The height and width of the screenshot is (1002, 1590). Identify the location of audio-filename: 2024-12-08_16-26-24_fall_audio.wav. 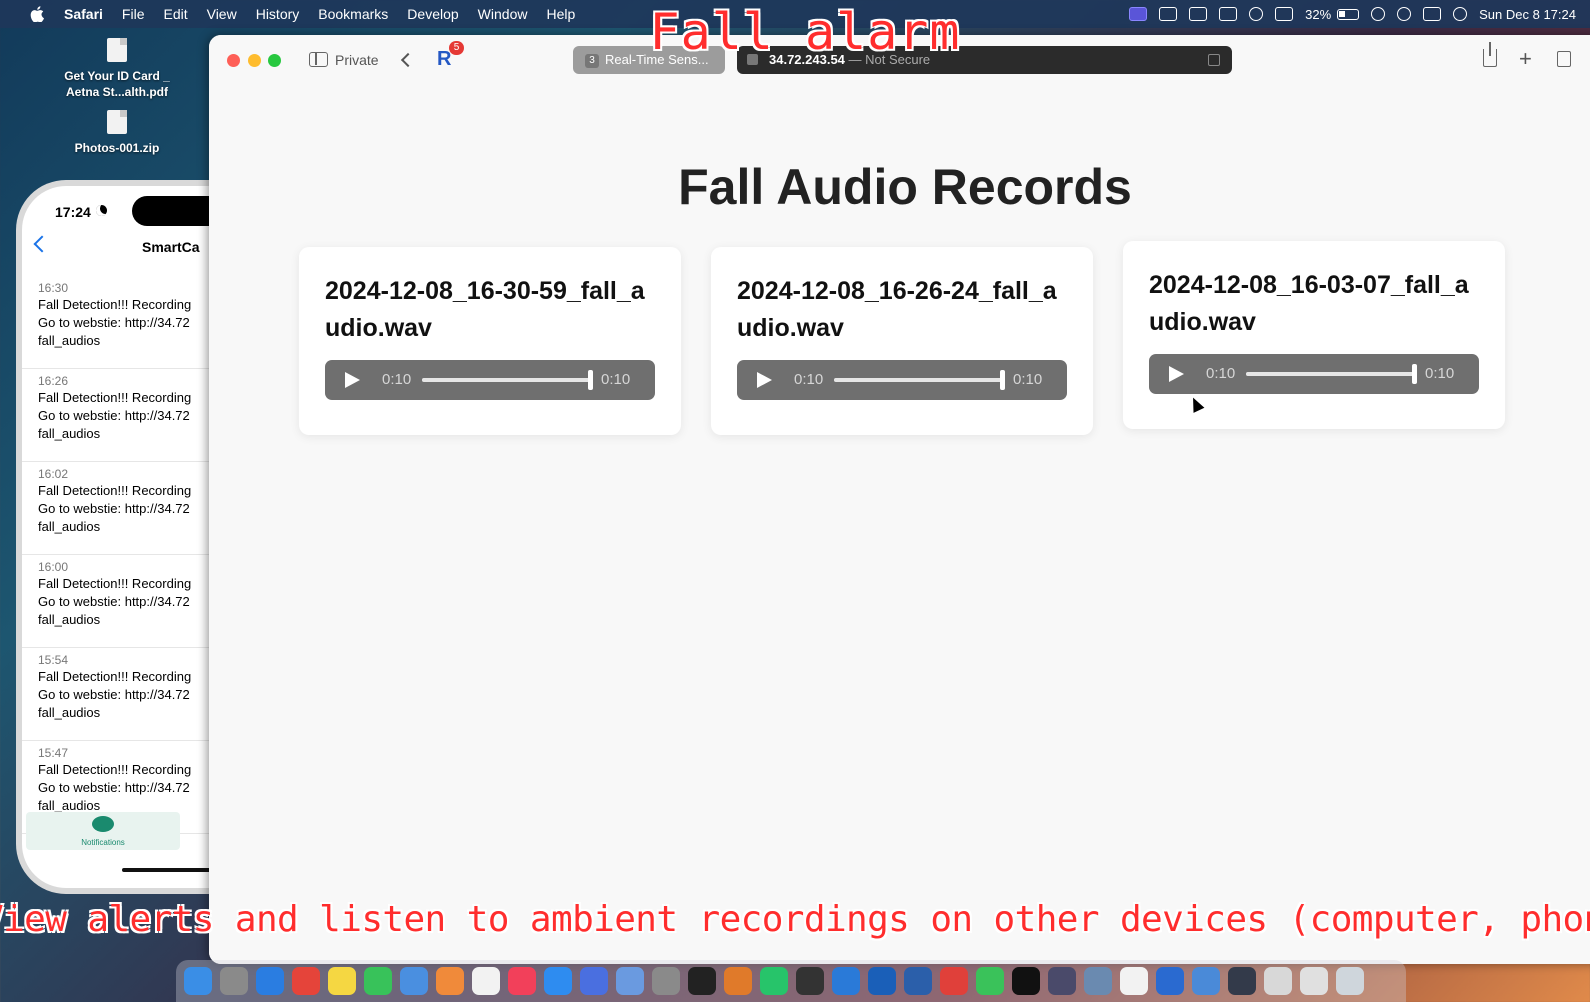
(897, 309).